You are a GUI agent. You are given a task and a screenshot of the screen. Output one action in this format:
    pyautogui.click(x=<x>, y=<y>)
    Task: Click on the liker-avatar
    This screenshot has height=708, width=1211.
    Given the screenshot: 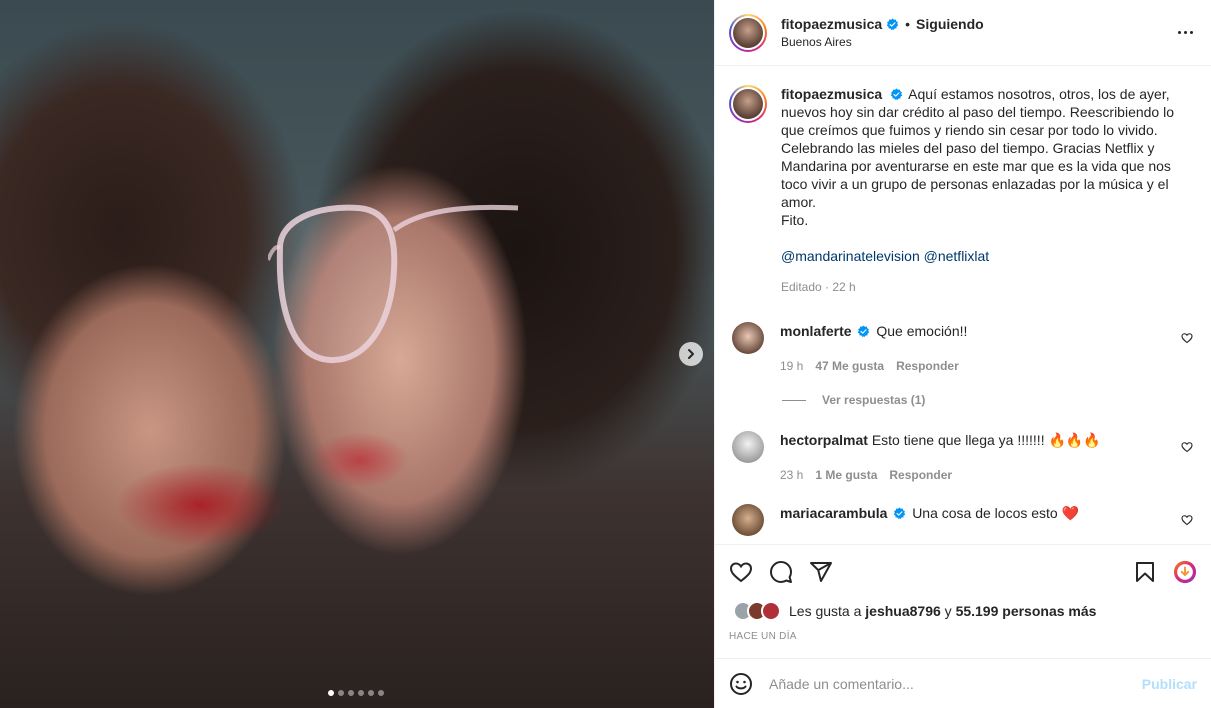 What is the action you would take?
    pyautogui.click(x=771, y=611)
    